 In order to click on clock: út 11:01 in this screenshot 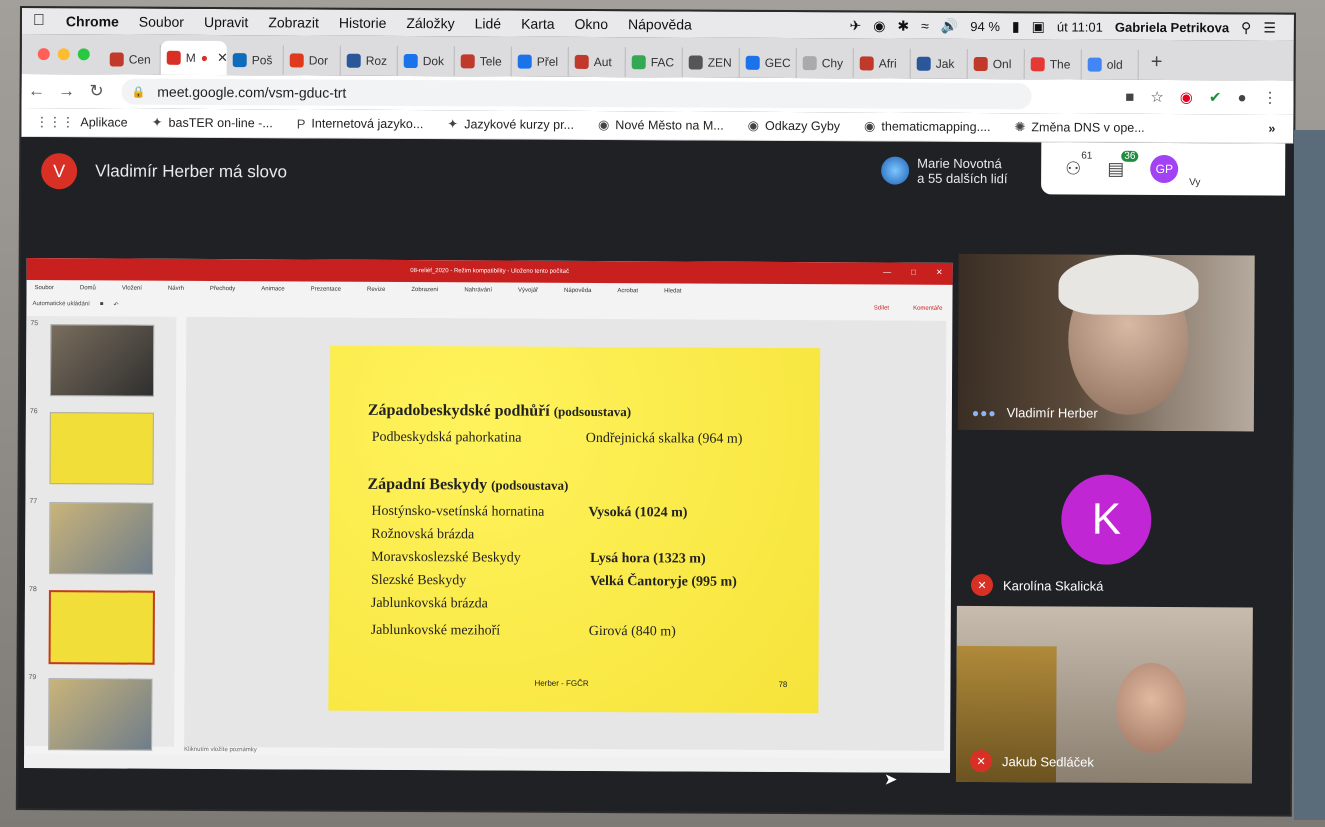, I will do `click(1080, 26)`.